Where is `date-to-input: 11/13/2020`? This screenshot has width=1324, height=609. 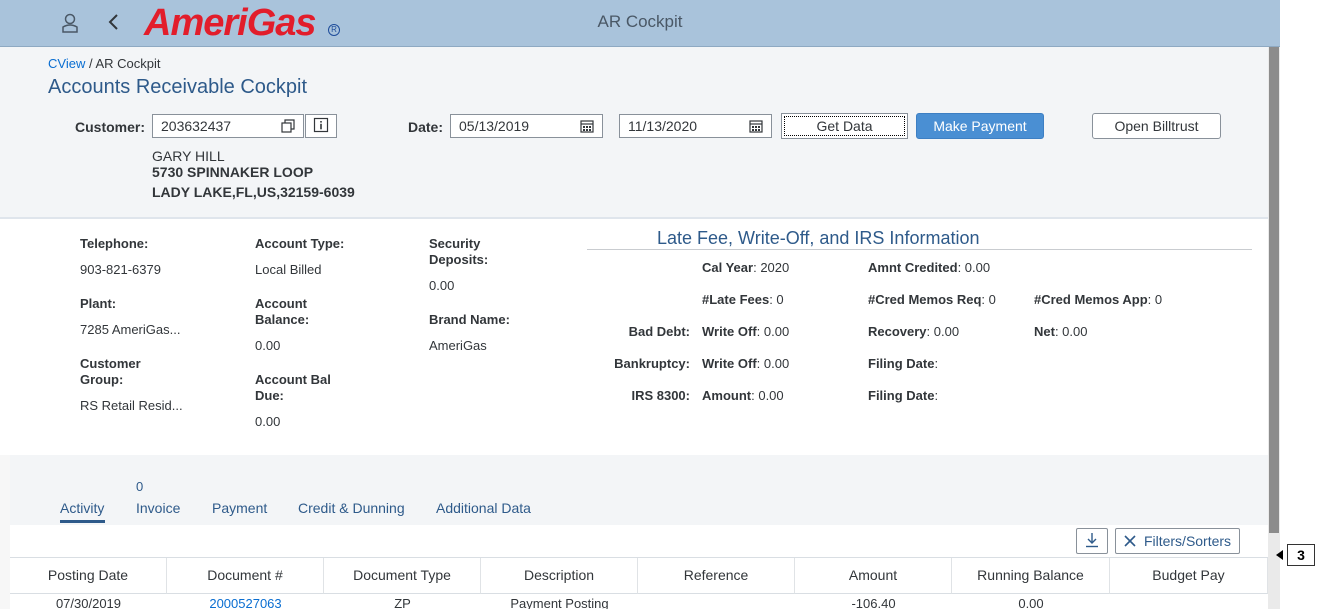 date-to-input: 11/13/2020 is located at coordinates (695, 126).